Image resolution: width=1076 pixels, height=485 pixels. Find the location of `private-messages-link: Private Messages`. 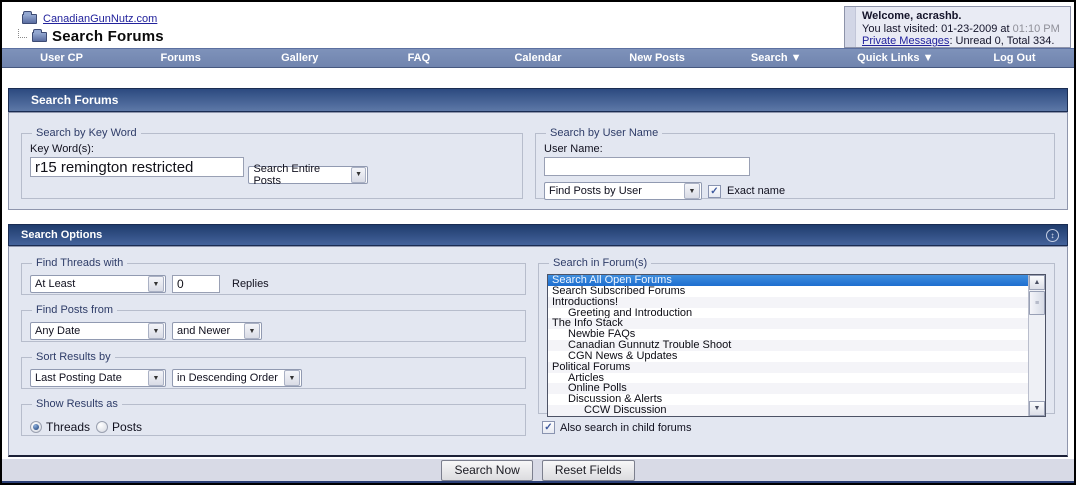

private-messages-link: Private Messages is located at coordinates (905, 41).